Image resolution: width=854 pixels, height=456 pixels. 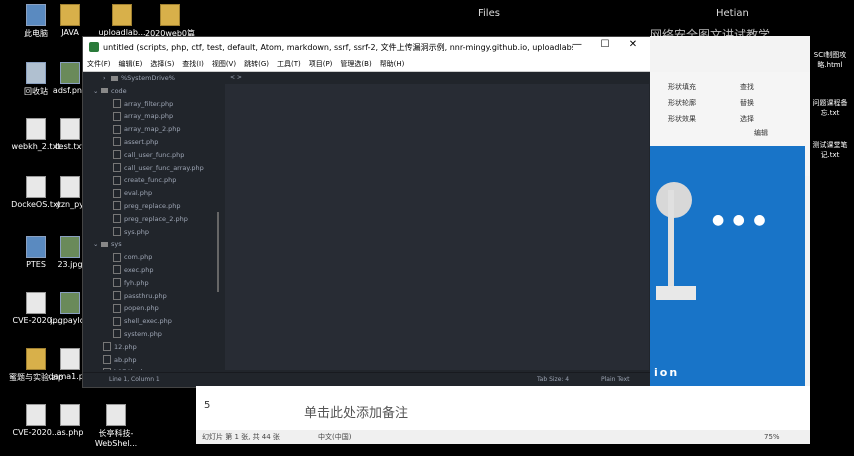 I want to click on slide-counter: 幻灯片 第 1 张, 共 44 张, so click(x=241, y=437).